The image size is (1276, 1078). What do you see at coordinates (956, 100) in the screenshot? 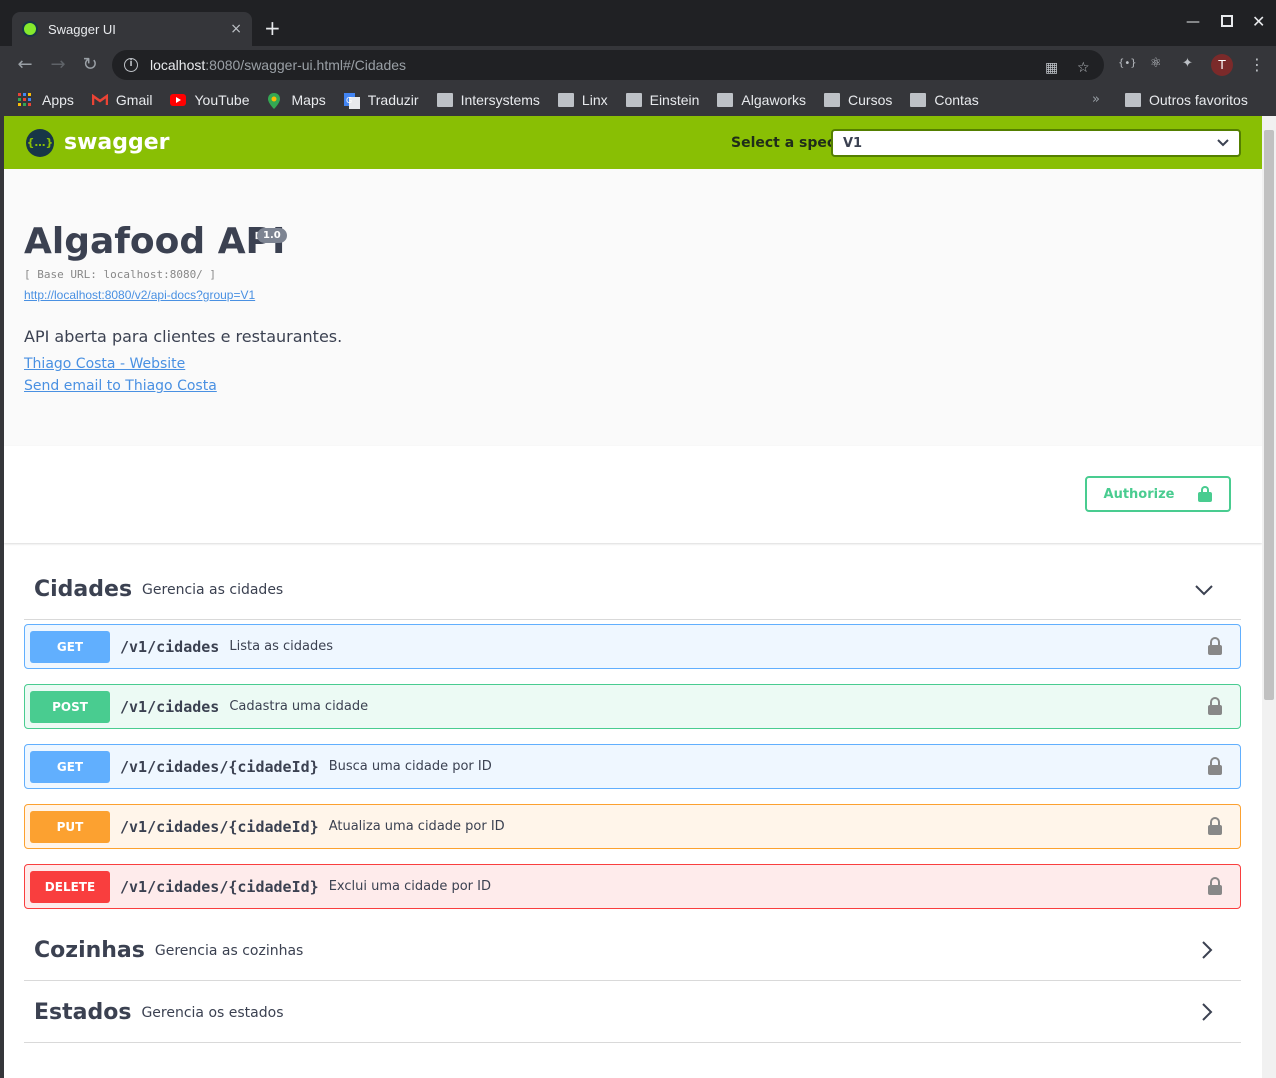
I see `bookmark-label: Contas` at bounding box center [956, 100].